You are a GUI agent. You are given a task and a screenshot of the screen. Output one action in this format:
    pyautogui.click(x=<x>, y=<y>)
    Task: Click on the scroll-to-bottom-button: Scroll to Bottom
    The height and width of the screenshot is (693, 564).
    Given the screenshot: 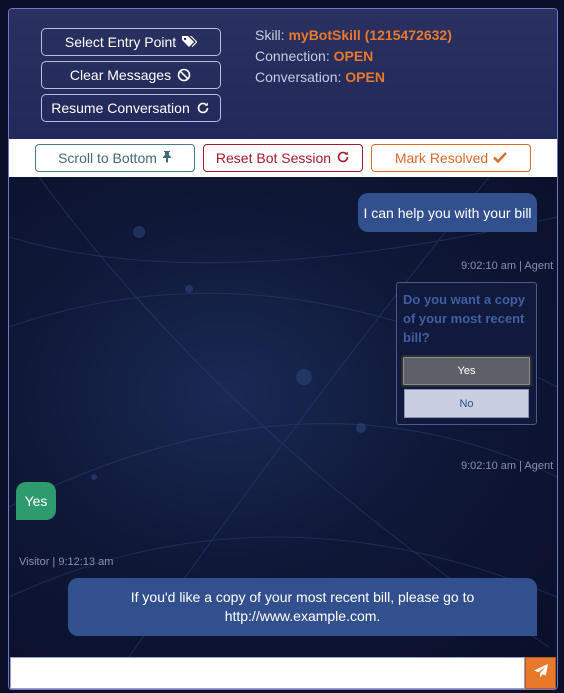 What is the action you would take?
    pyautogui.click(x=115, y=158)
    